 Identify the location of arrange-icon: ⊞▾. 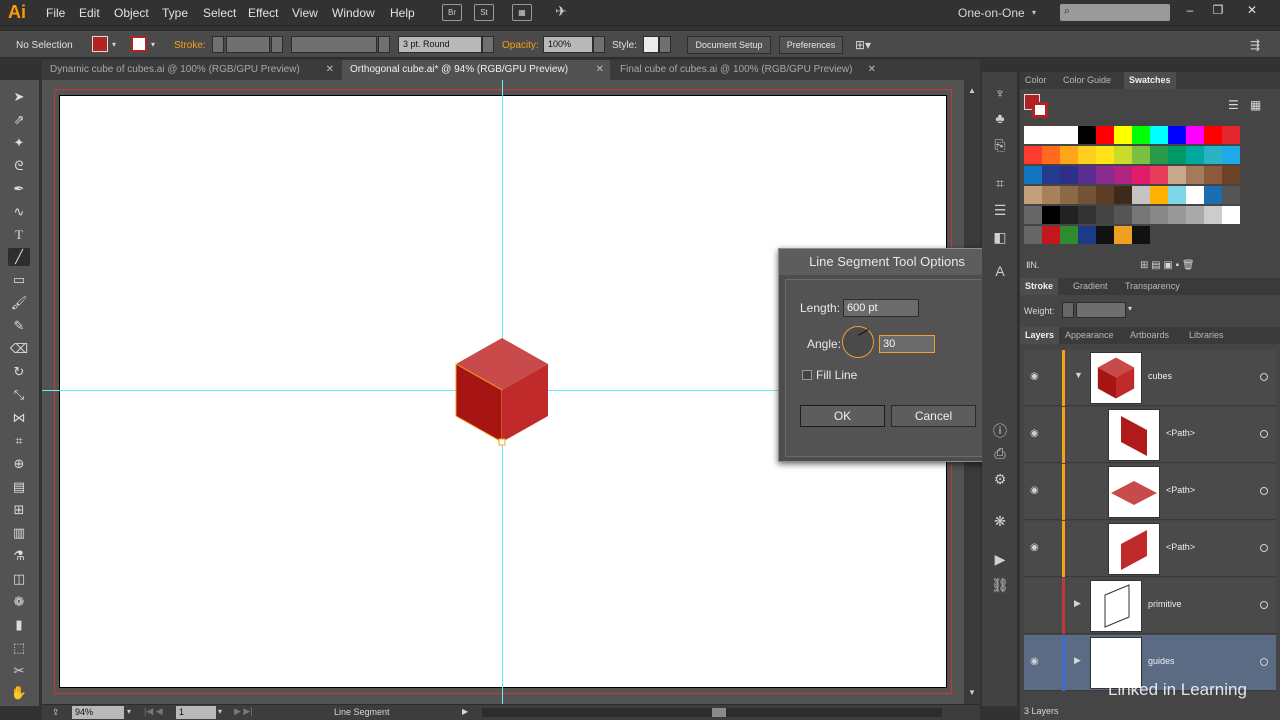
(863, 45).